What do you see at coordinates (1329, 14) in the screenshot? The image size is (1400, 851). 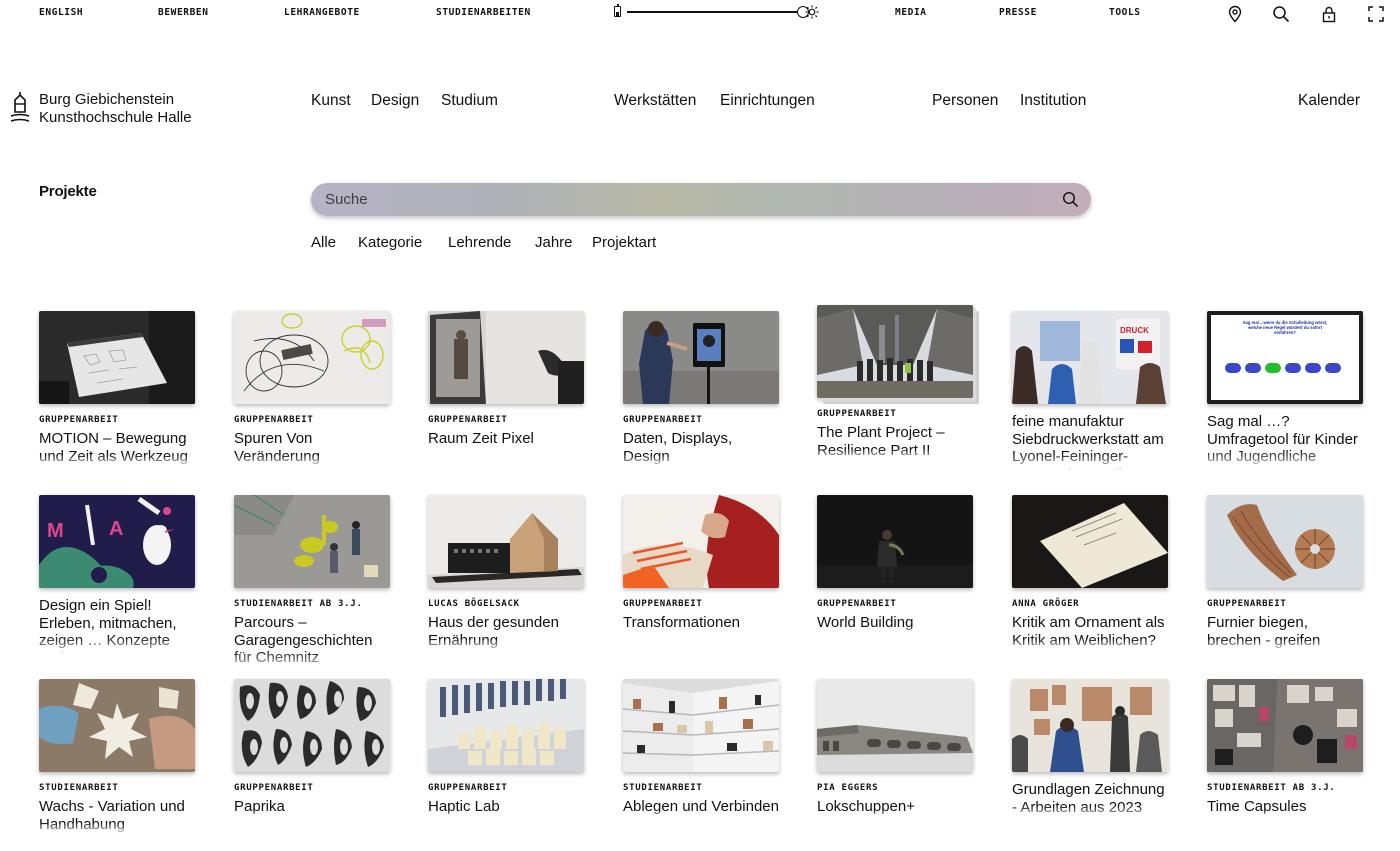 I see `lock-icon` at bounding box center [1329, 14].